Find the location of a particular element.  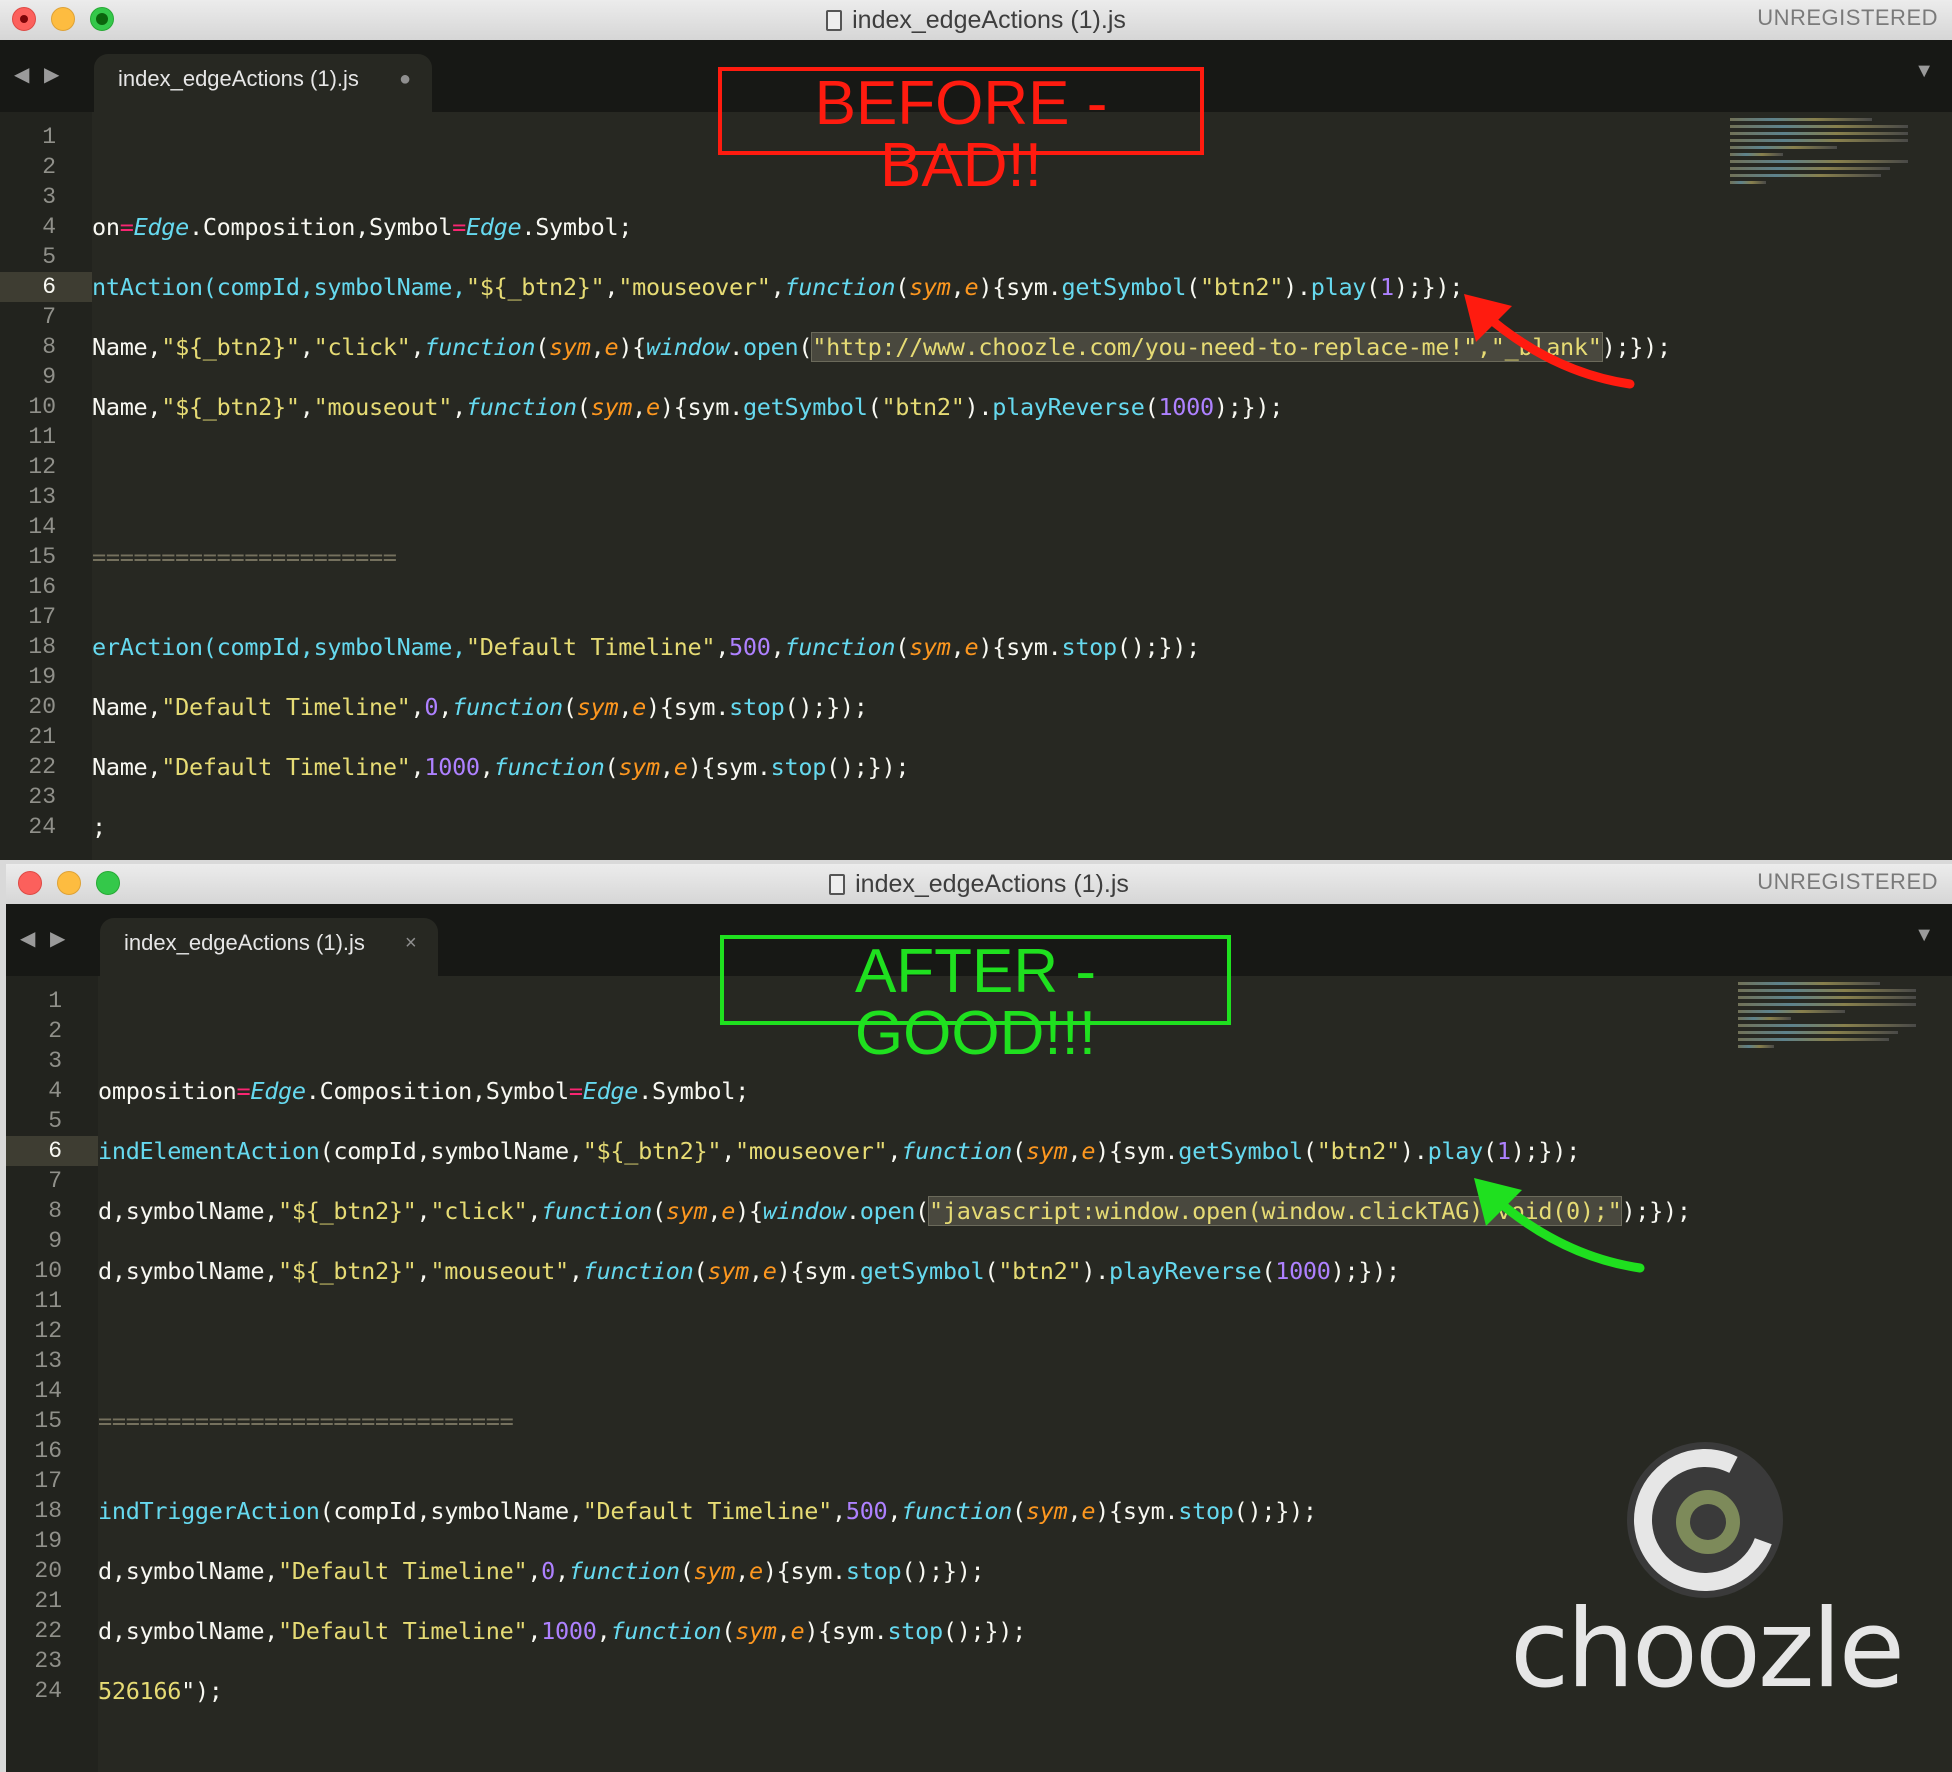

code-token: 1000 is located at coordinates (452, 767).